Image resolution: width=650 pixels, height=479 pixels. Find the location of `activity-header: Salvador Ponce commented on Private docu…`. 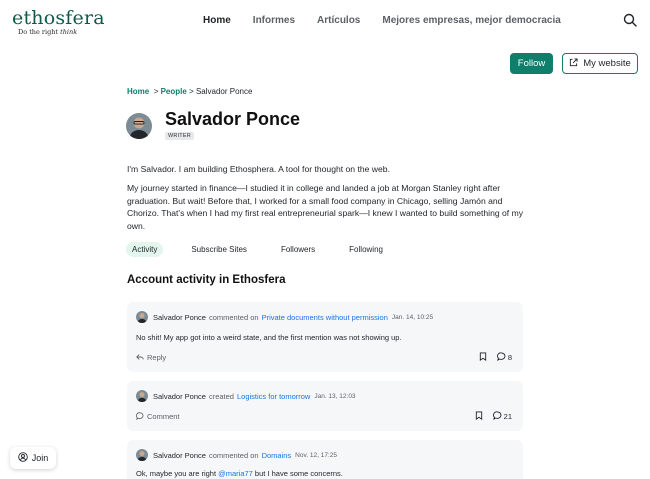

activity-header: Salvador Ponce commented on Private docu… is located at coordinates (284, 317).